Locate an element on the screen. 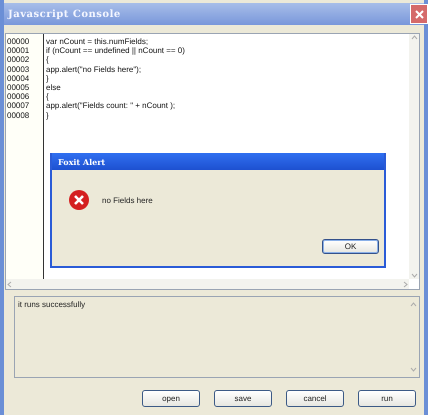 Image resolution: width=428 pixels, height=415 pixels. horizontal-scrollbar is located at coordinates (207, 284).